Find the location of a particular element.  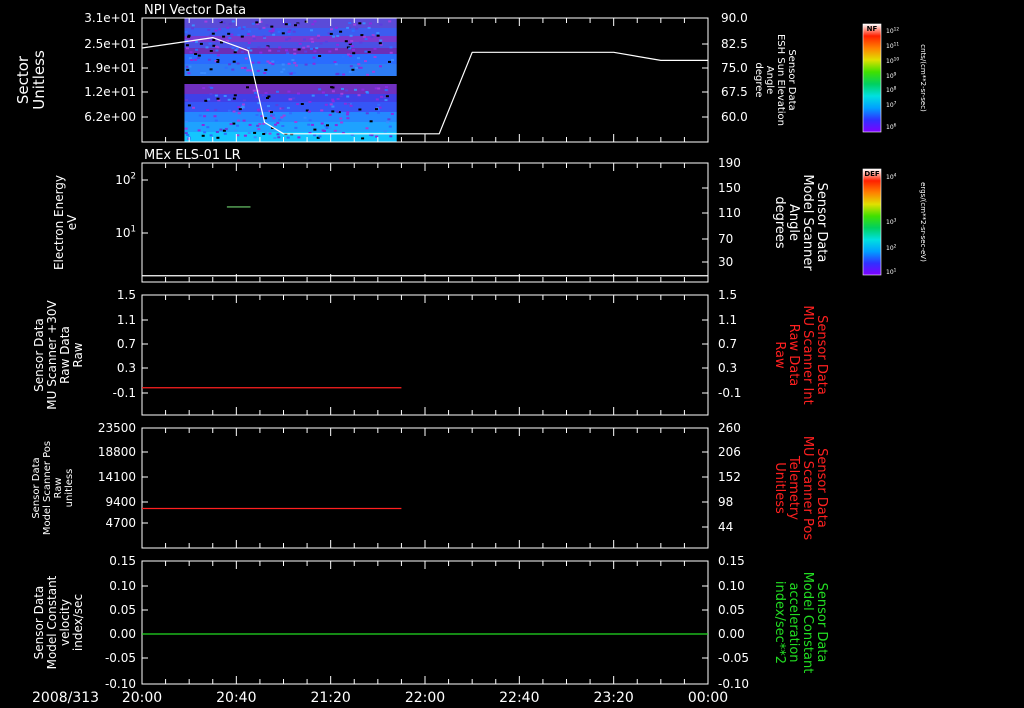

spectrogram-row is located at coordinates (290, 89).